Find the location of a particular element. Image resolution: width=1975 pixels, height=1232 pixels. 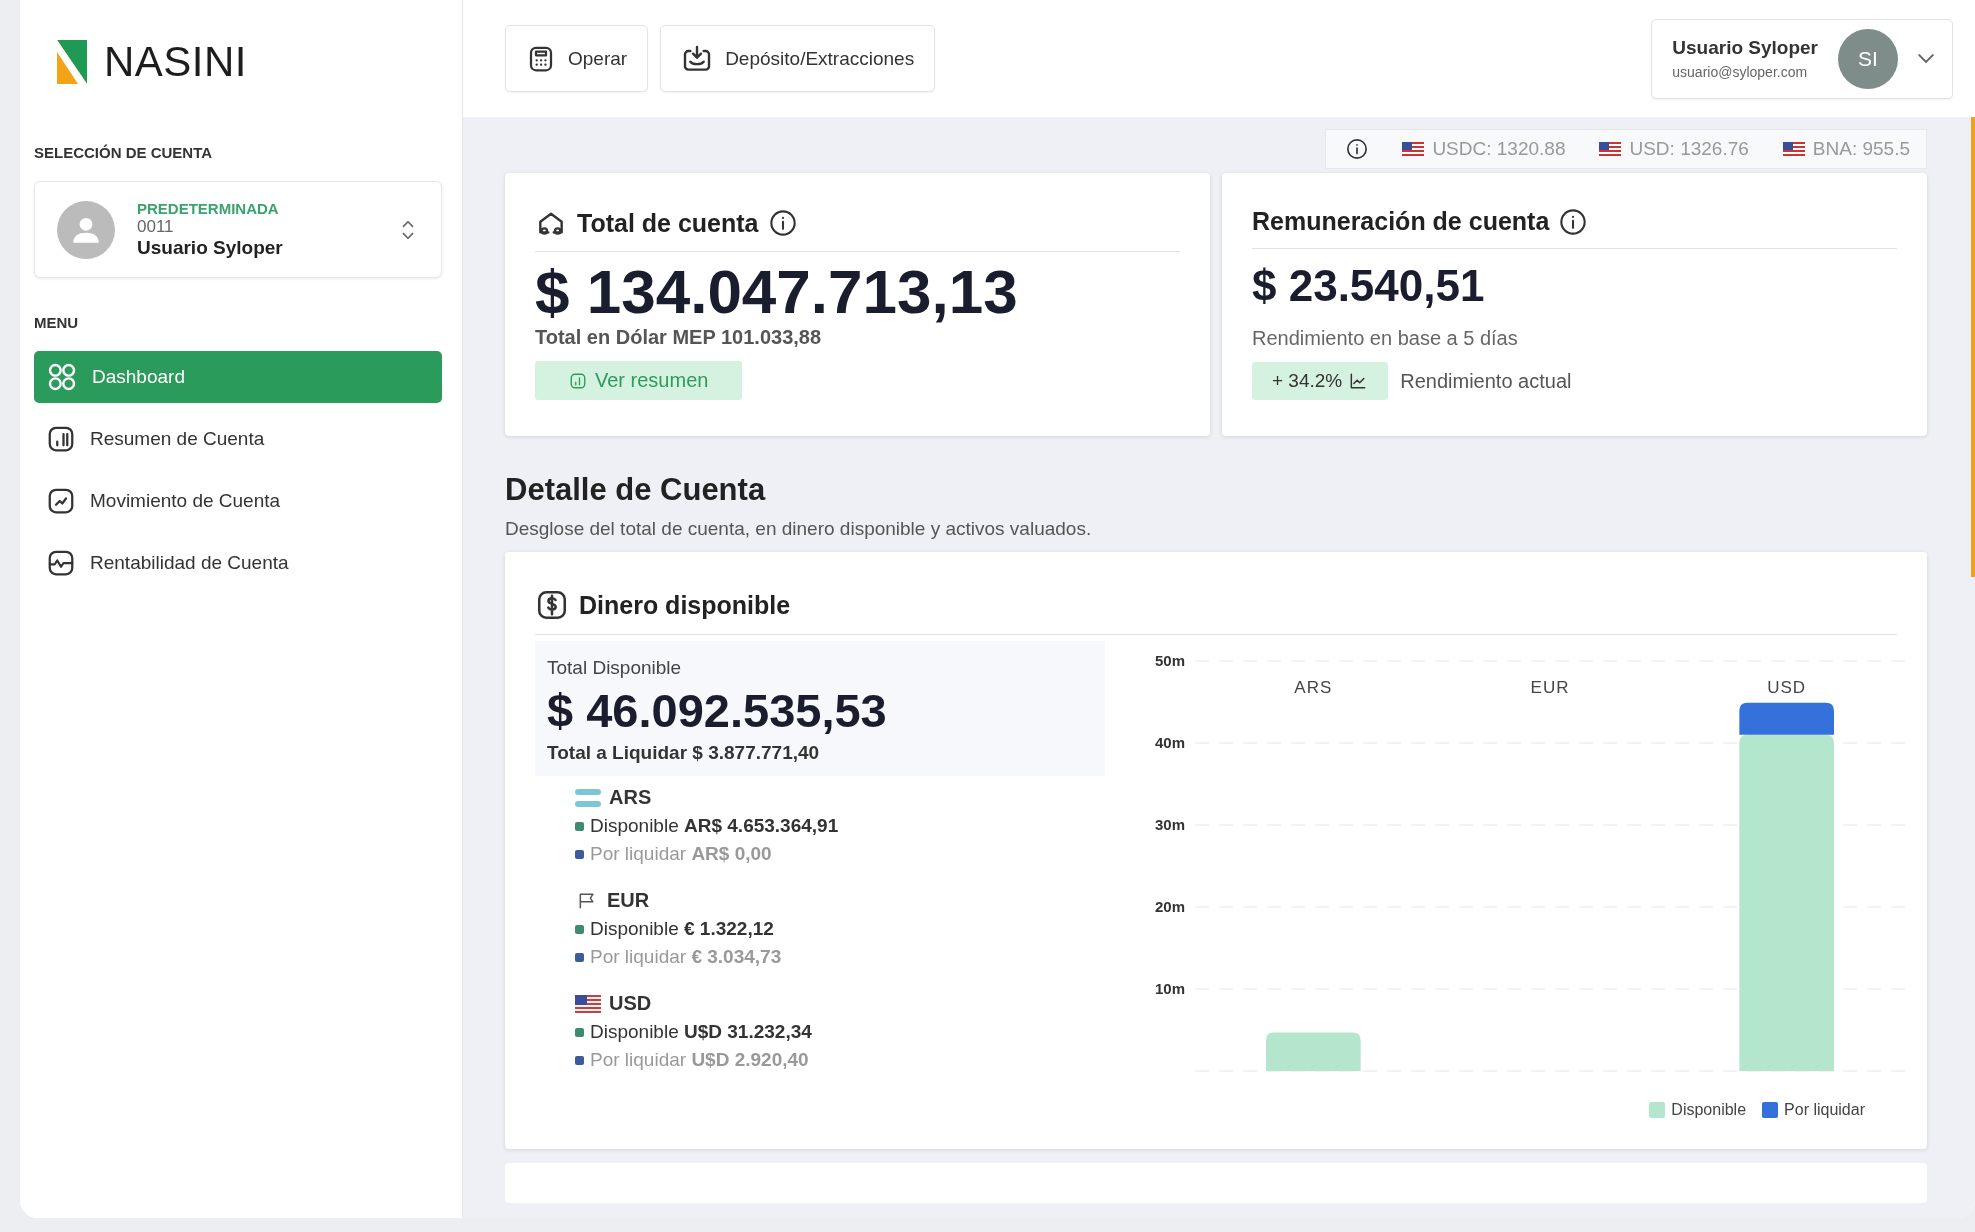

available-amount: Disponible € 1.322,12 is located at coordinates (682, 929).